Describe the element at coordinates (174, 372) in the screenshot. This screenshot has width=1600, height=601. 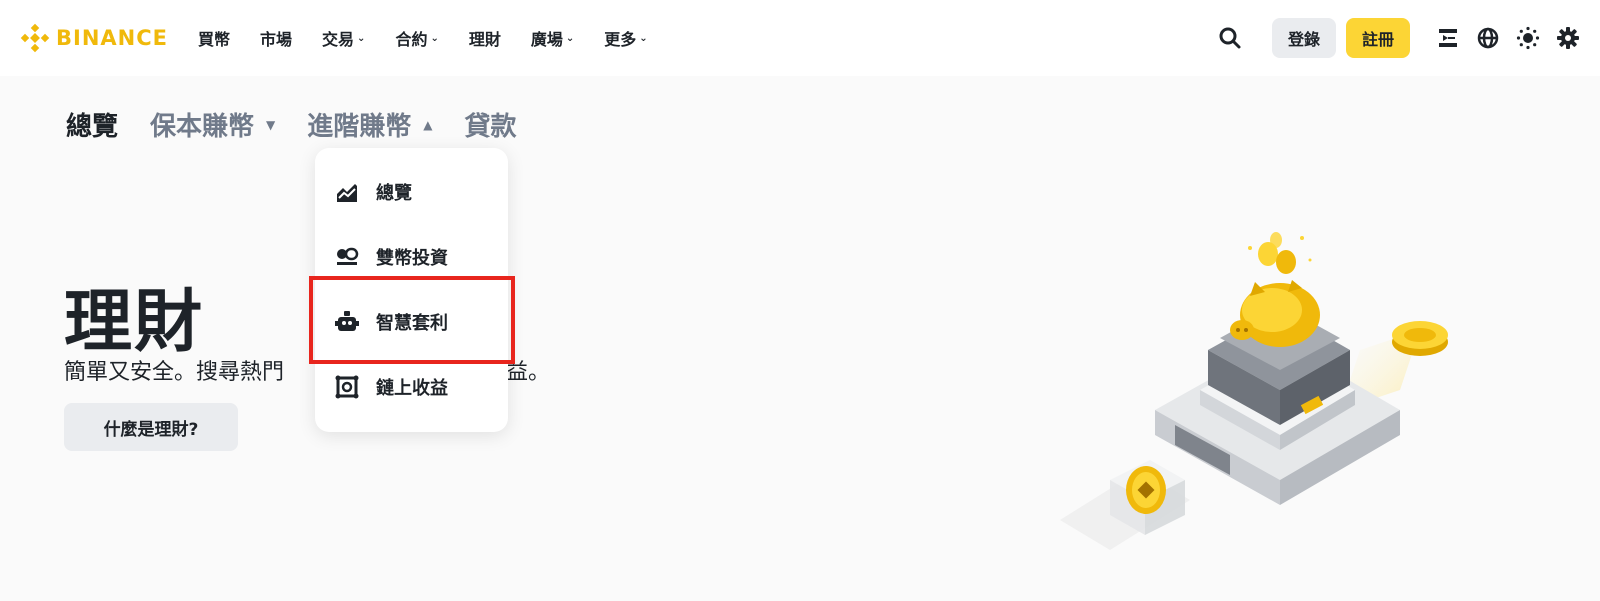
I see `subtitle-left: 簡單又安全。搜尋熱門` at that location.